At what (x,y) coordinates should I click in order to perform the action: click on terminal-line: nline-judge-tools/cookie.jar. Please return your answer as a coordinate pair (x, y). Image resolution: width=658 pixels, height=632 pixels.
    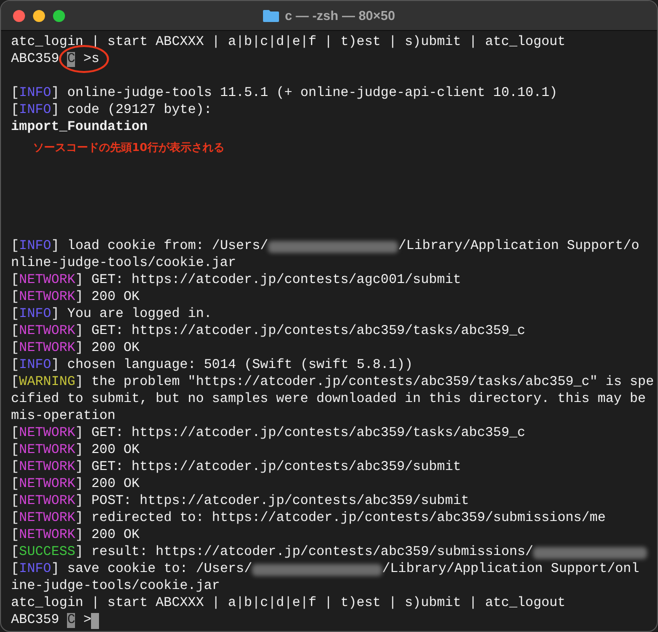
    Looking at the image, I should click on (123, 263).